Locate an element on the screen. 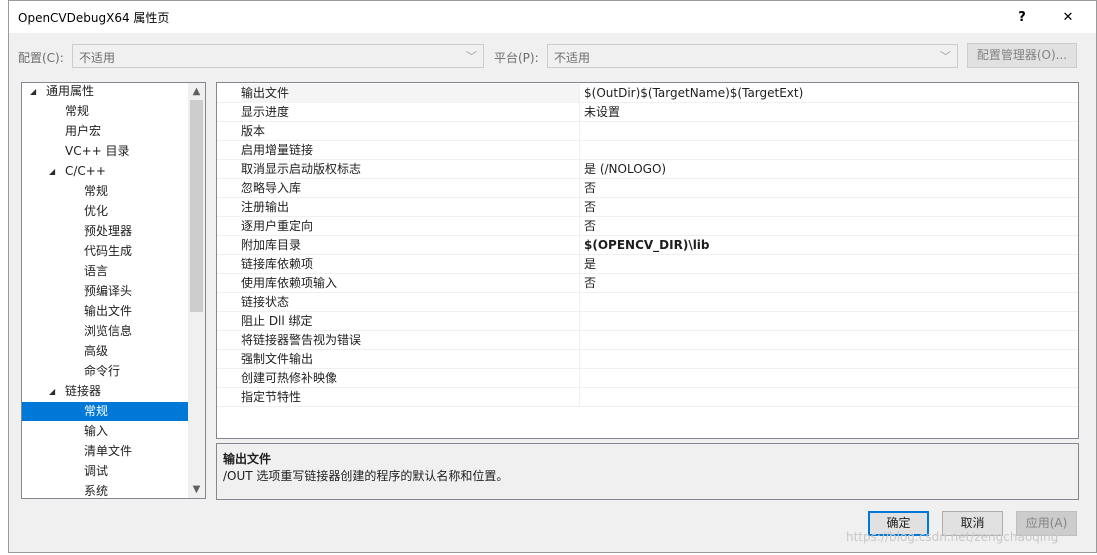 This screenshot has width=1097, height=555. description-text: /OUT 选项重写链接器创建的程序的默认名称和位置。 is located at coordinates (366, 476).